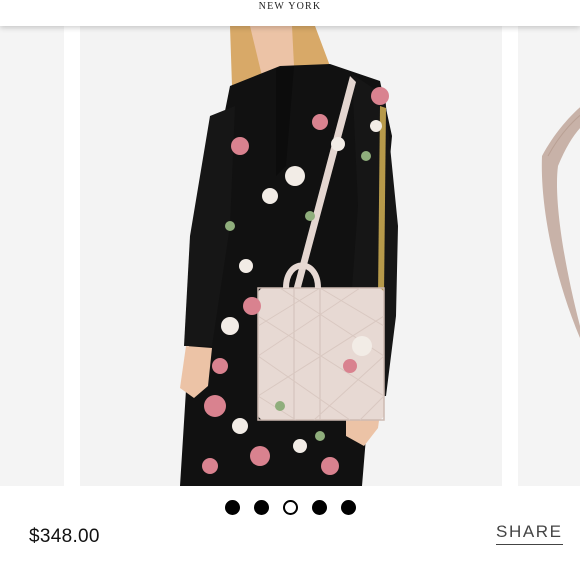 This screenshot has height=580, width=580. What do you see at coordinates (64, 536) in the screenshot?
I see `product-price: $348.00` at bounding box center [64, 536].